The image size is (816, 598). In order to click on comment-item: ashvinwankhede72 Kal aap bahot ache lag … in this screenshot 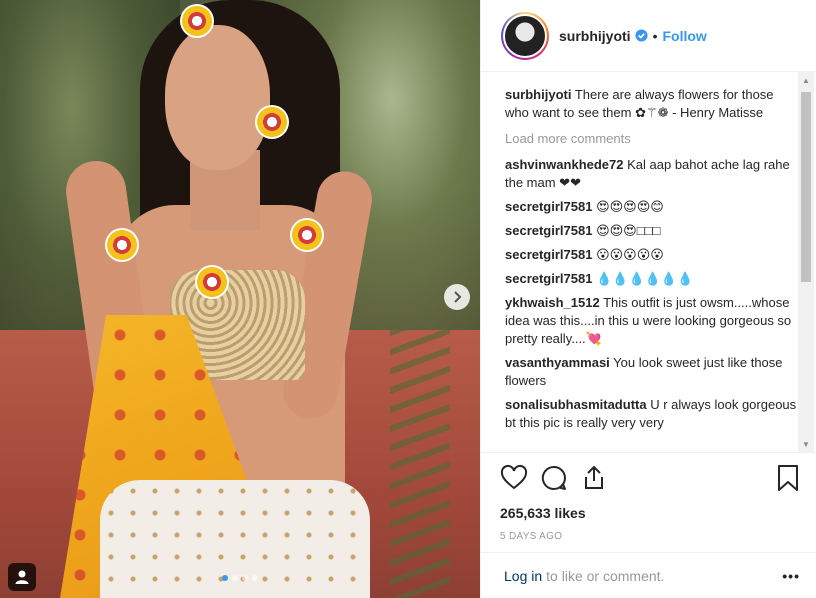, I will do `click(652, 174)`.